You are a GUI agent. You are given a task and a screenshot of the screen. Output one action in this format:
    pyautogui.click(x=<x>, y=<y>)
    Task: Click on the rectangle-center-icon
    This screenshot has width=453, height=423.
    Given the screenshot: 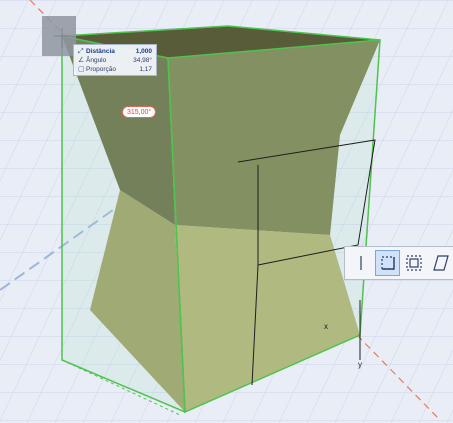 What is the action you would take?
    pyautogui.click(x=414, y=263)
    